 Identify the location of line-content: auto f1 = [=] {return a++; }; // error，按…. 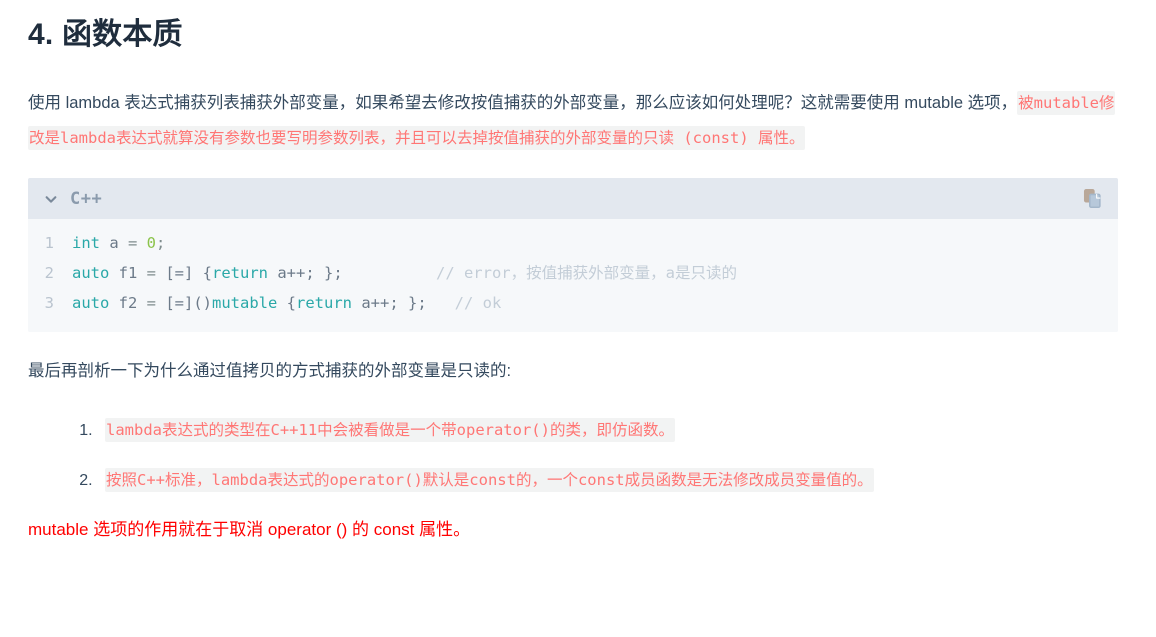
(404, 273).